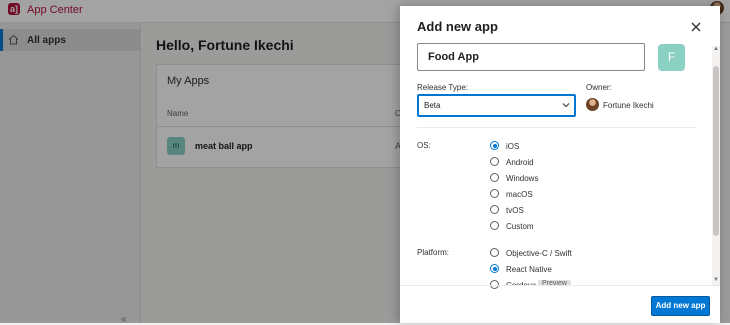  What do you see at coordinates (539, 253) in the screenshot?
I see `option-label: Objective-C / Swift` at bounding box center [539, 253].